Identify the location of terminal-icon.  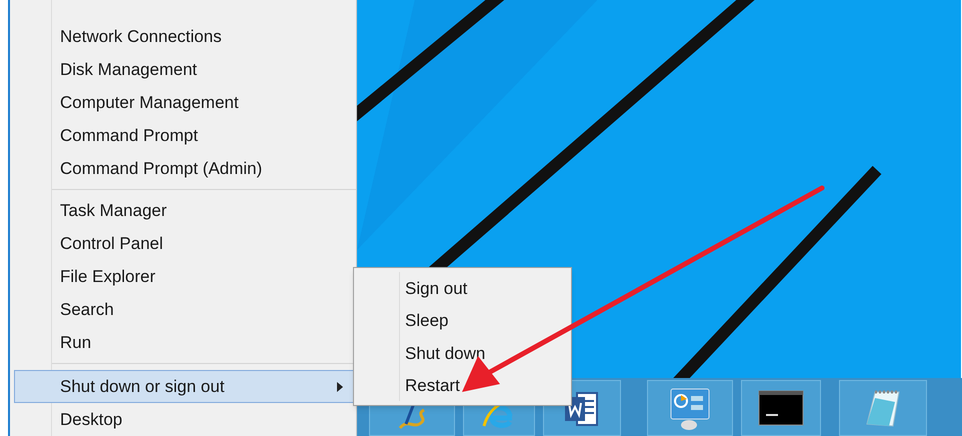
(781, 408).